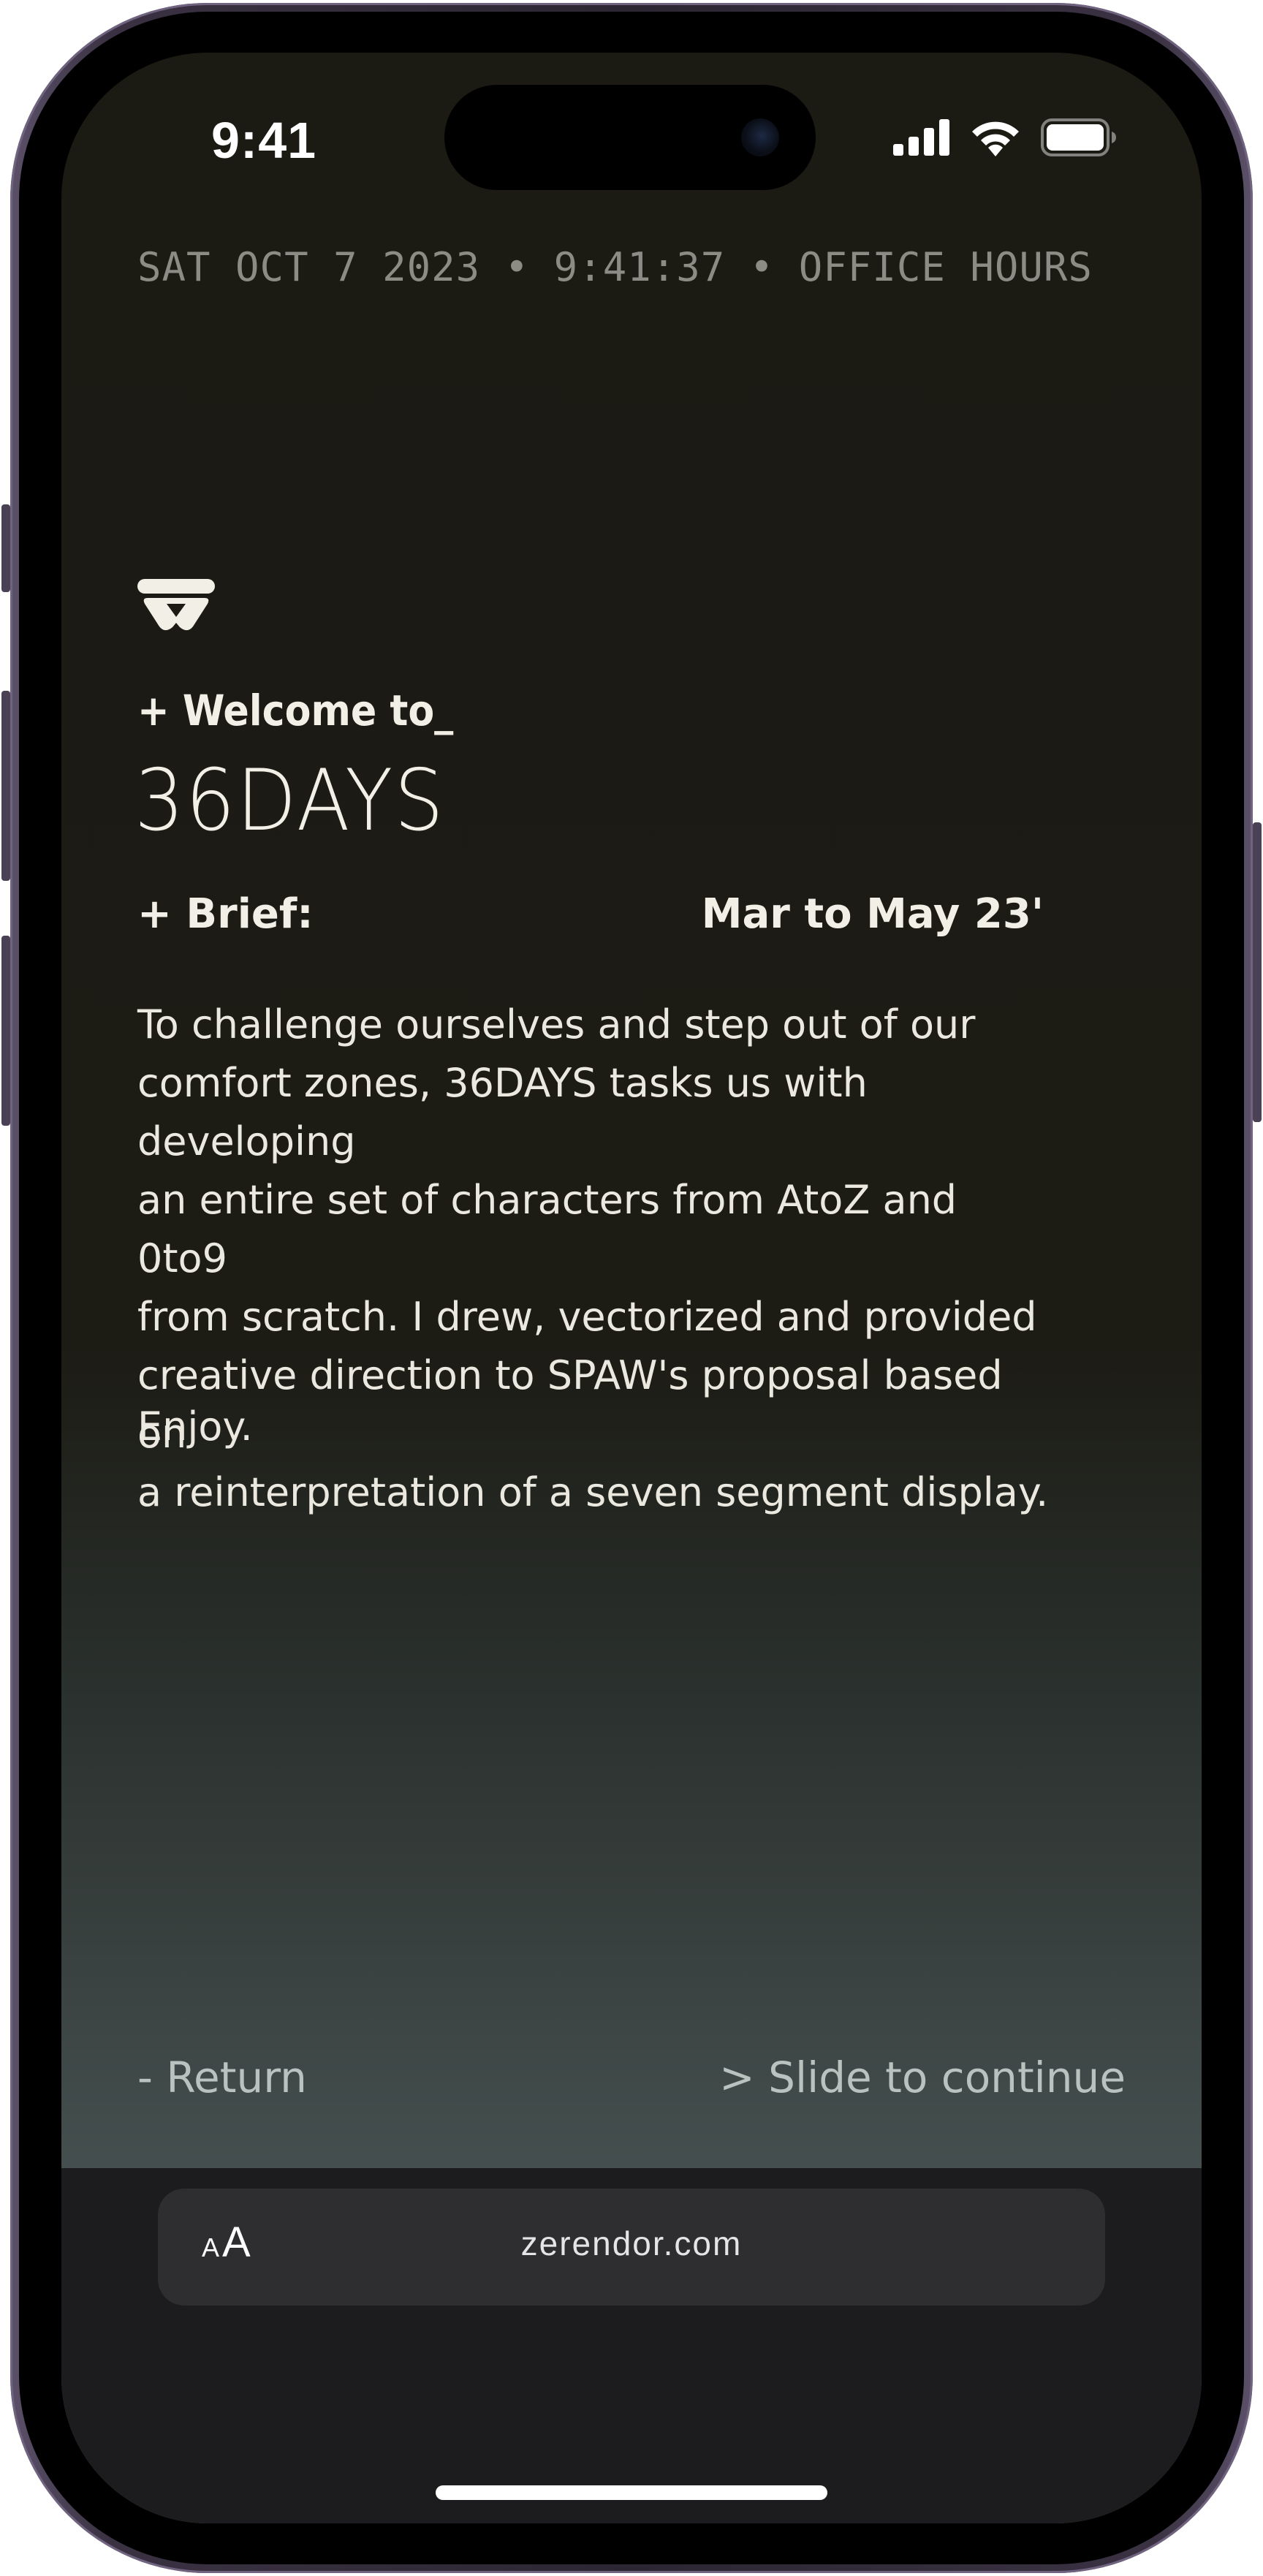  I want to click on spaw-logo-icon, so click(176, 605).